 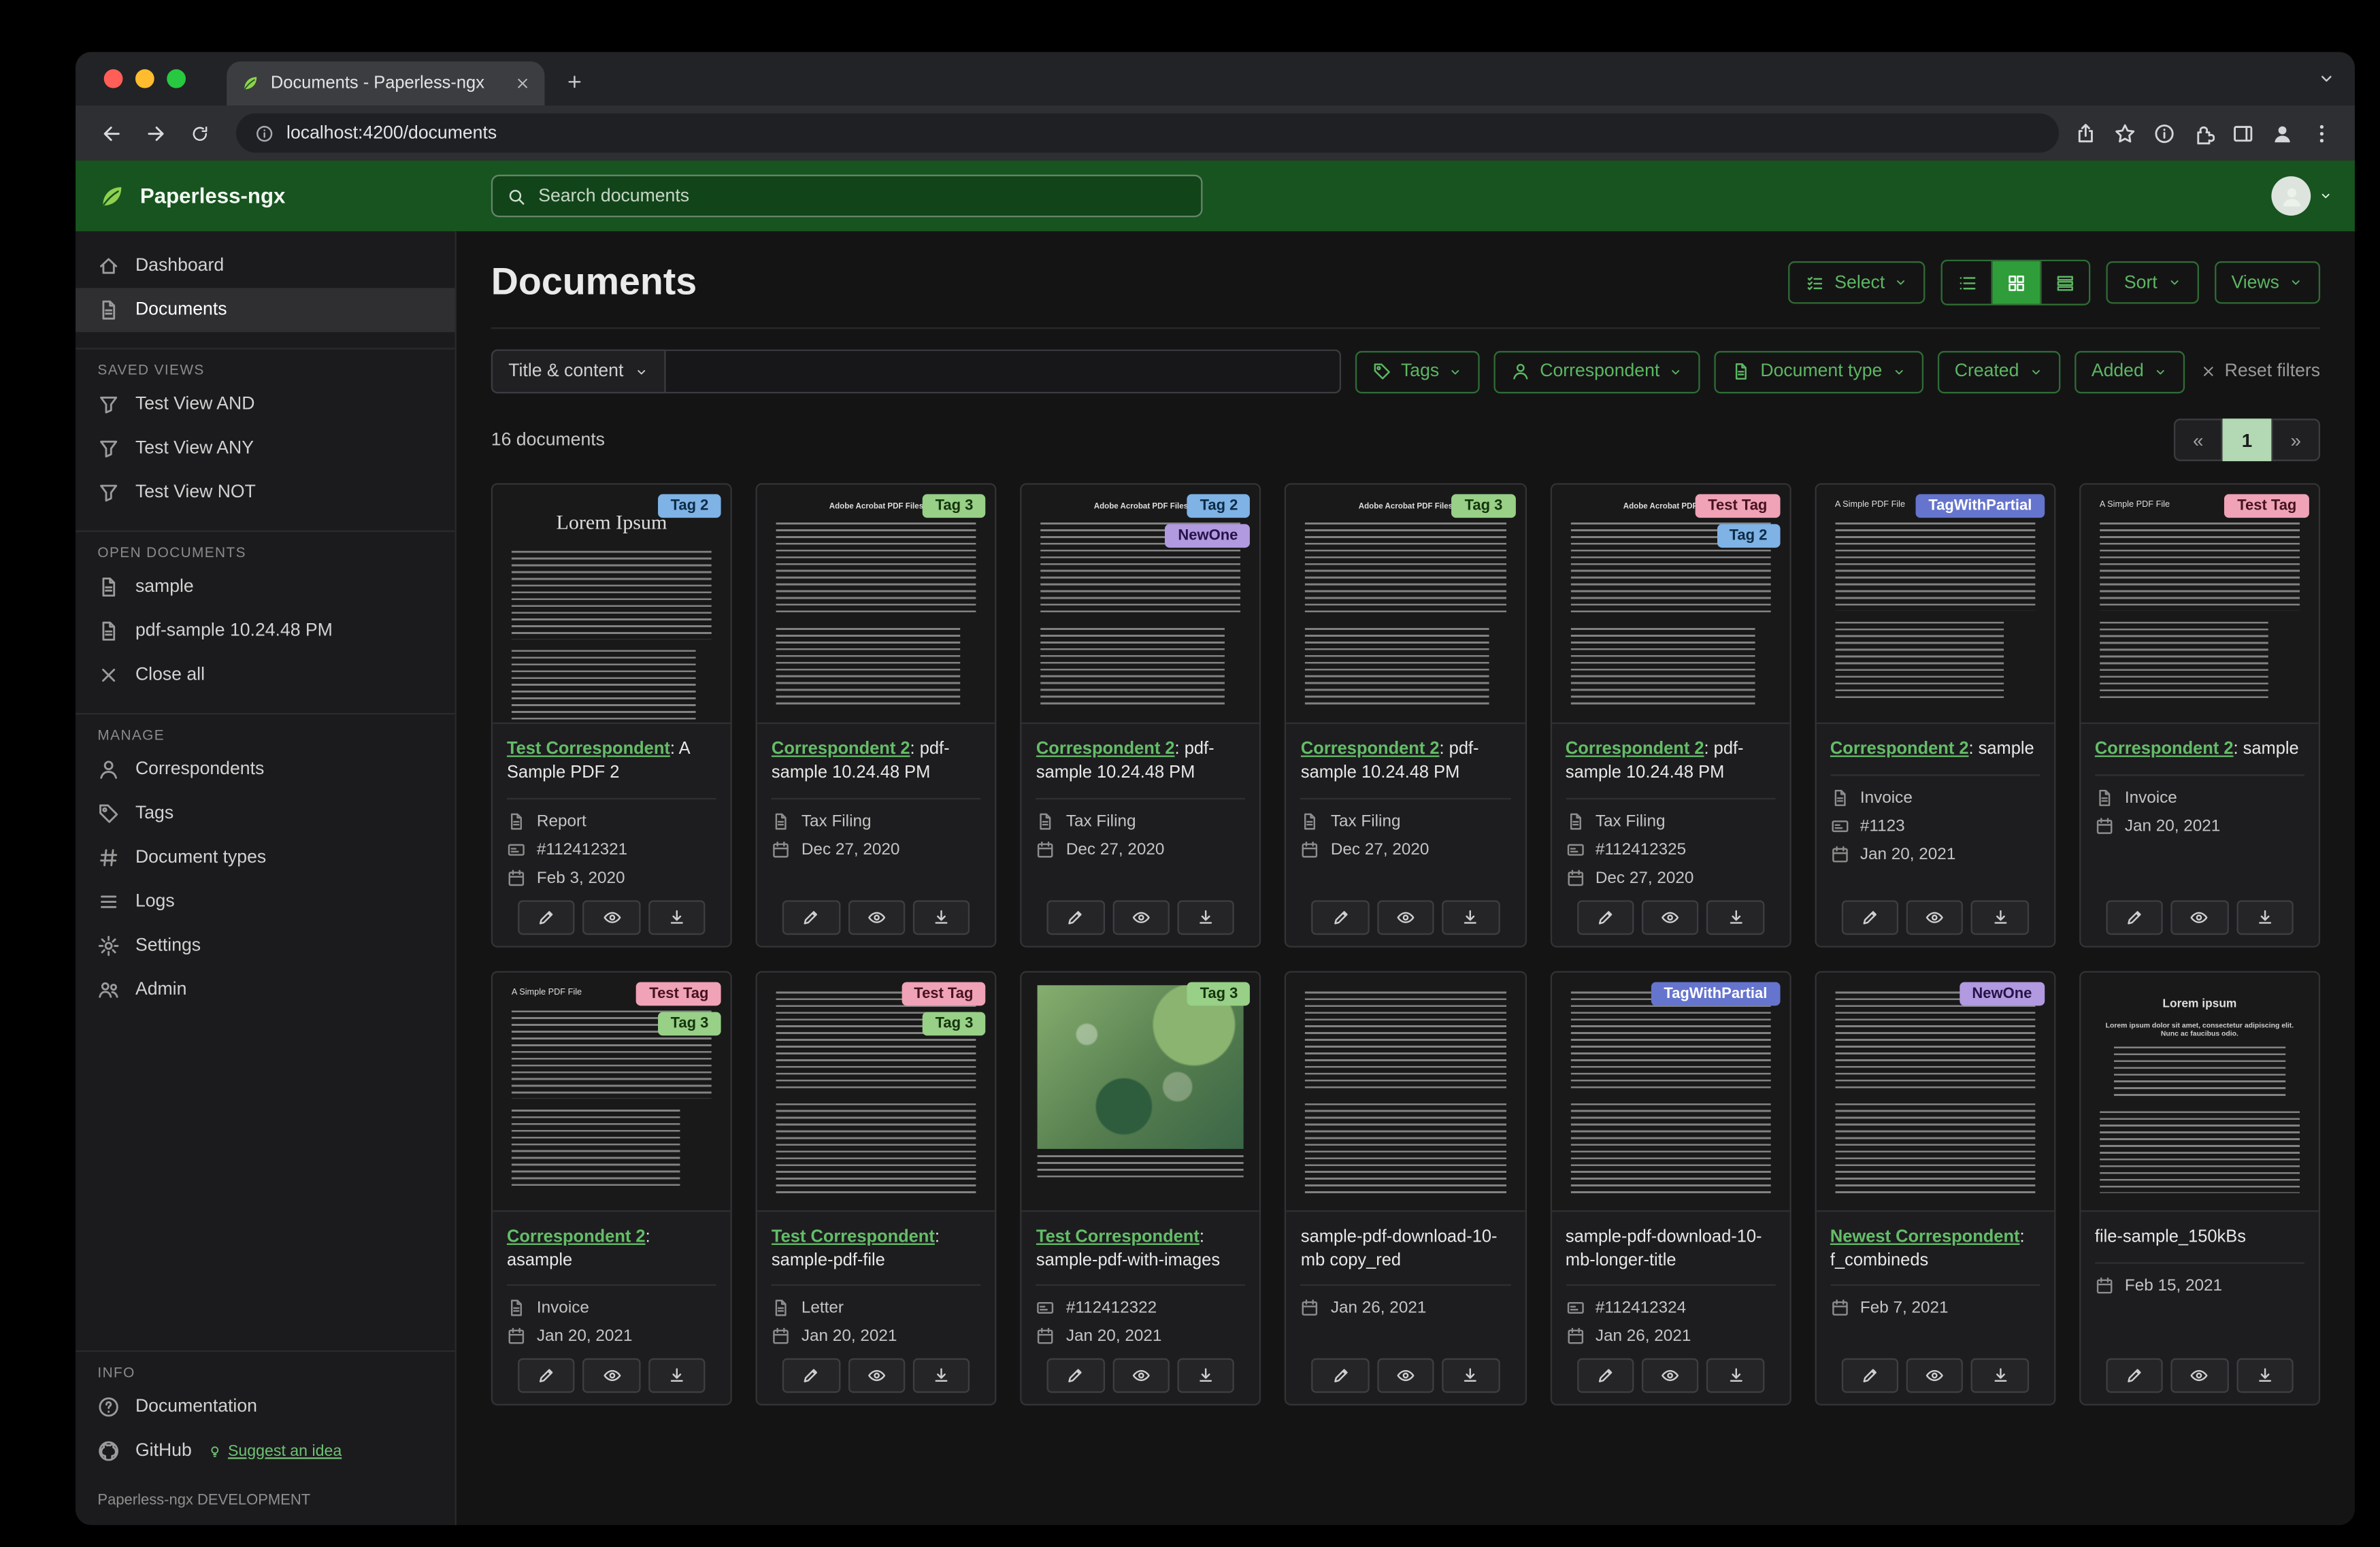 What do you see at coordinates (294, 196) in the screenshot?
I see `app-logo: Paperless-ngx` at bounding box center [294, 196].